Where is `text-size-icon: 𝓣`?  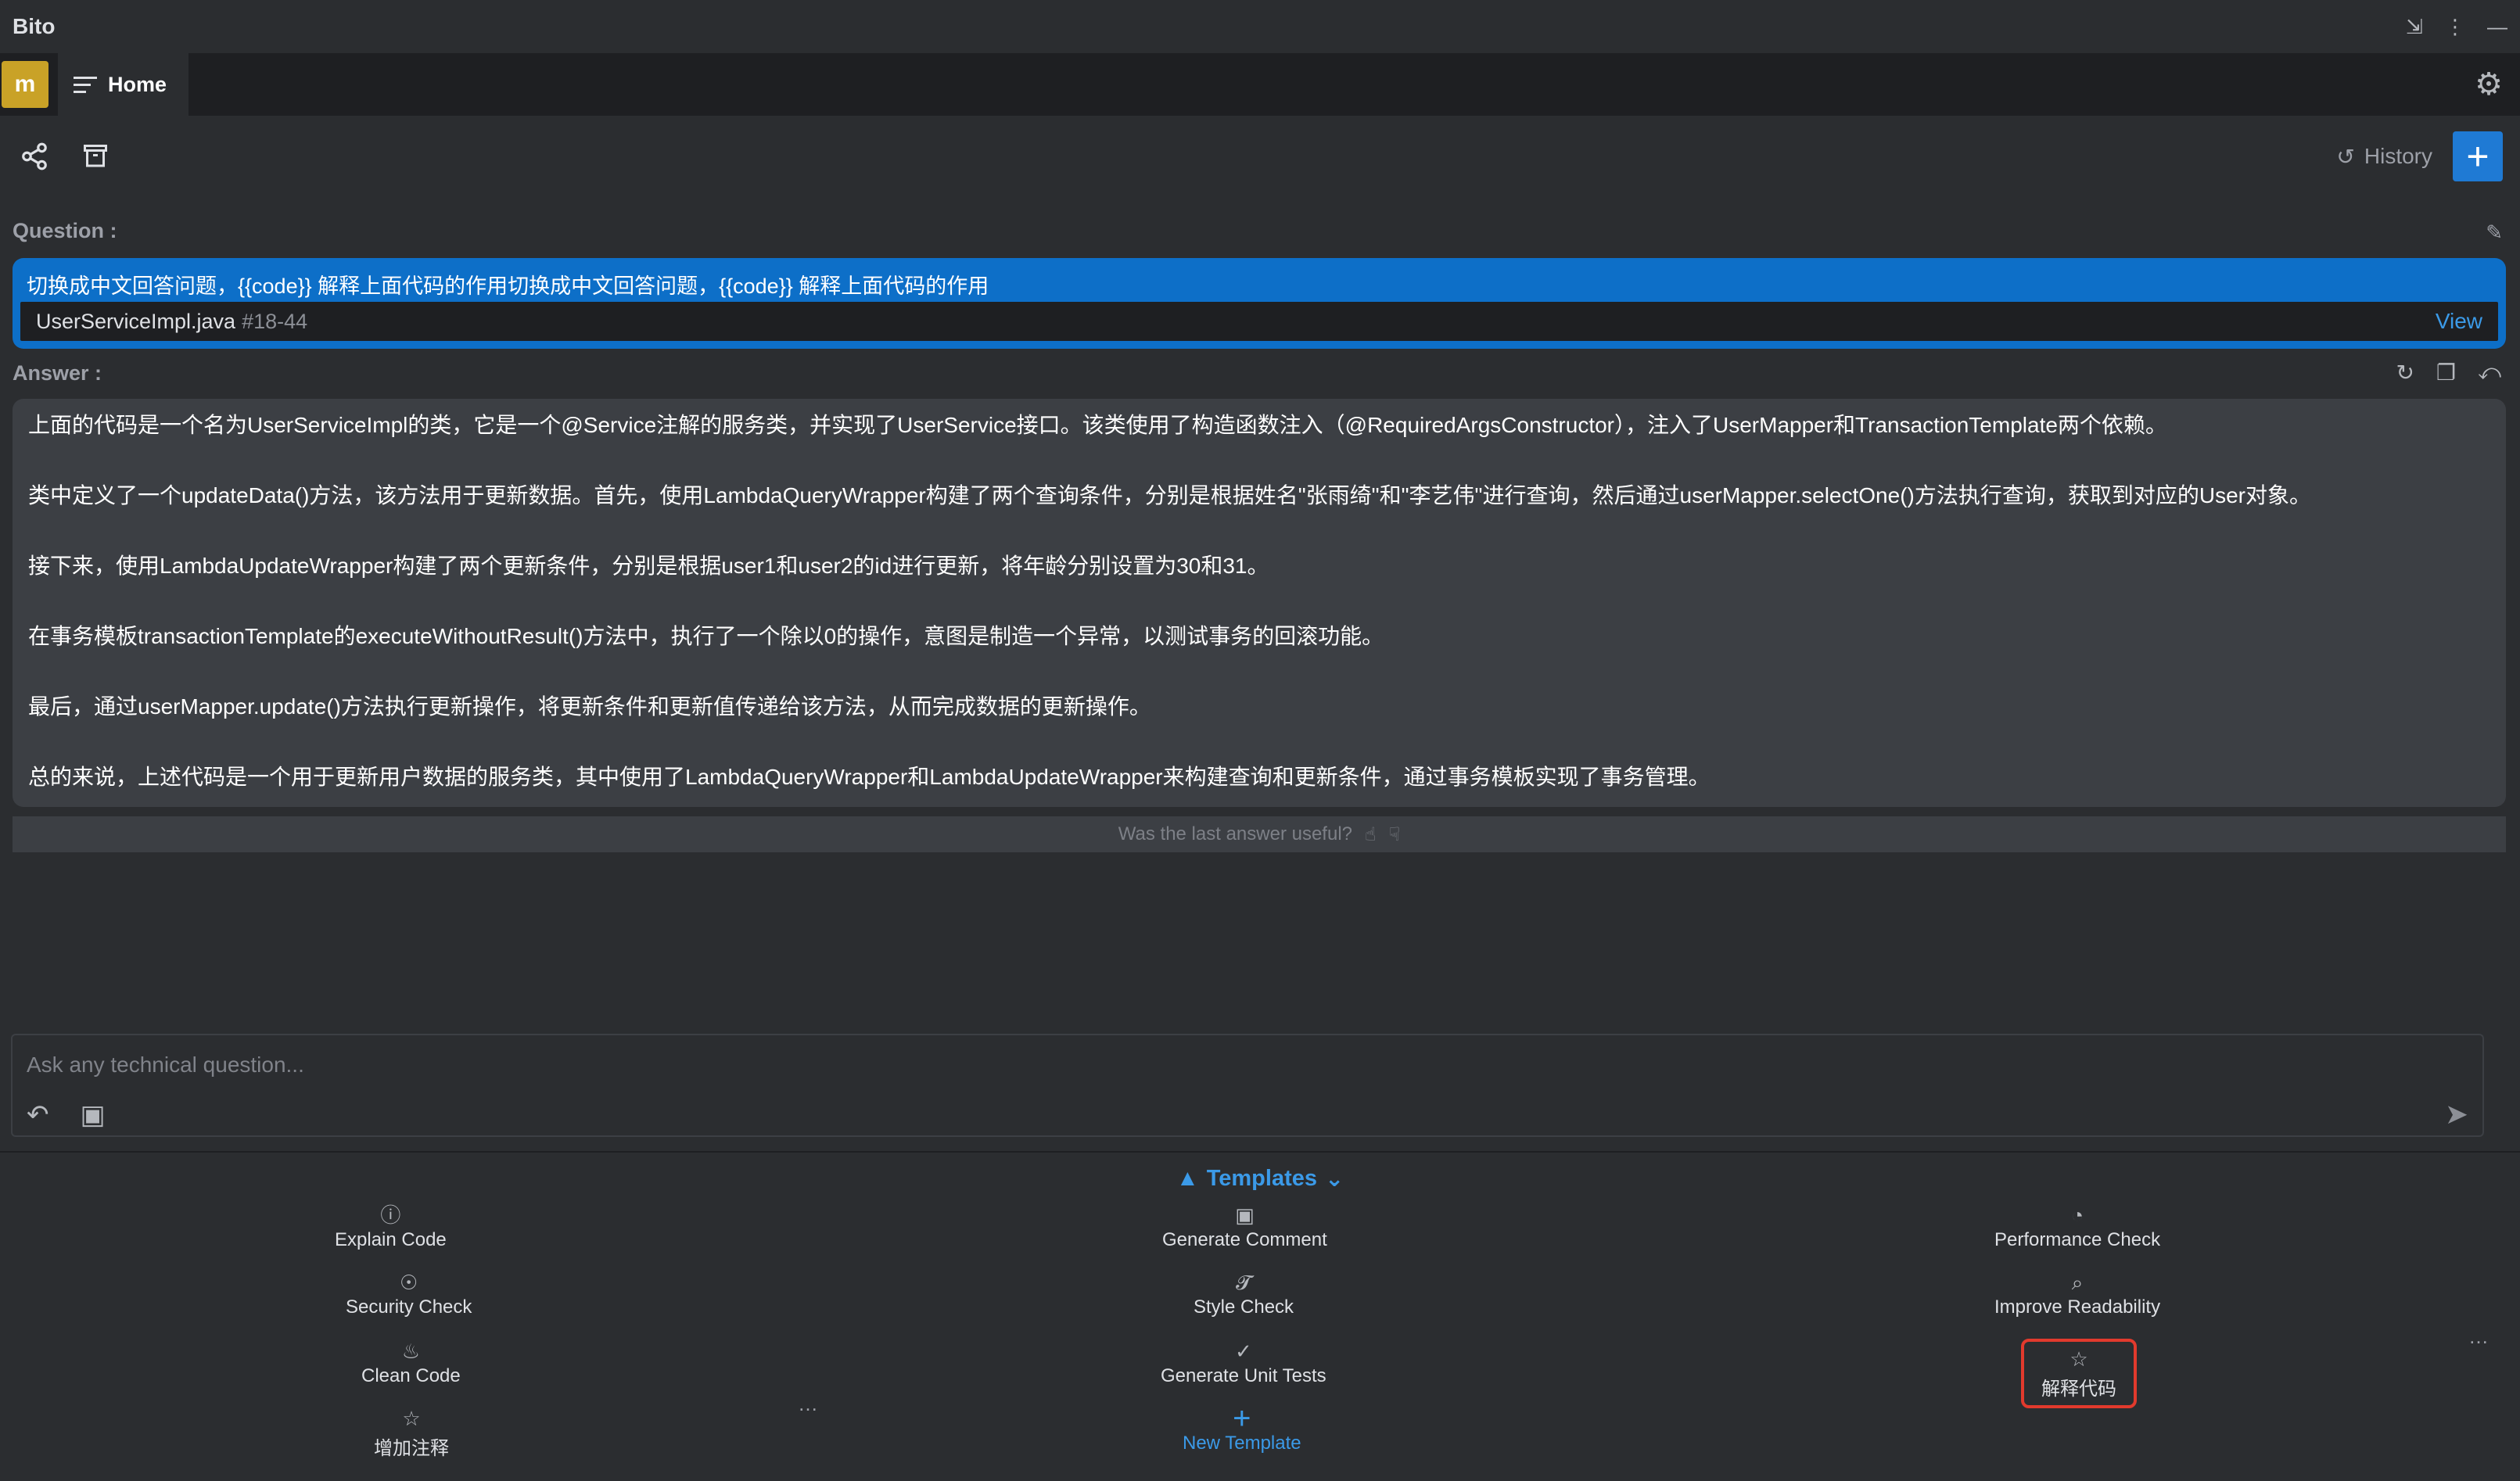
text-size-icon: 𝓣 is located at coordinates (1243, 1282).